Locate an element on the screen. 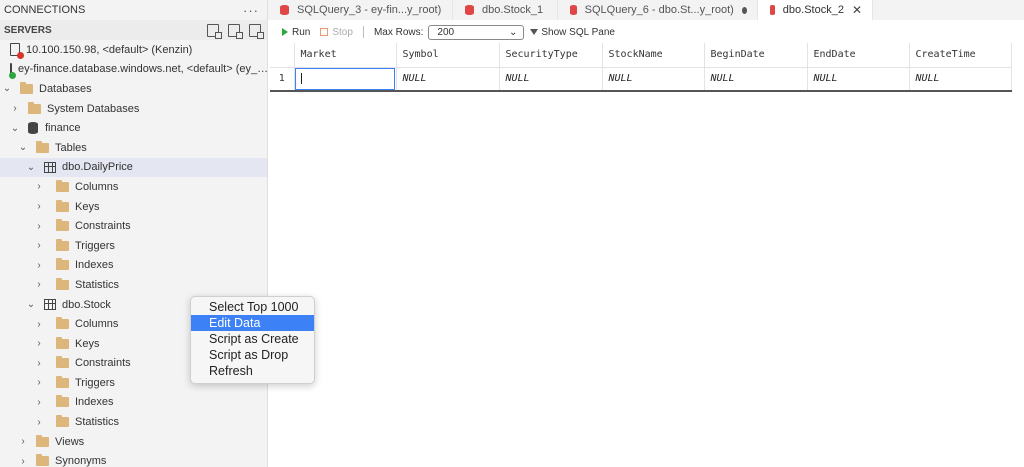 This screenshot has height=467, width=1024. tree-dp-constraints: › Constraints is located at coordinates (133, 226).